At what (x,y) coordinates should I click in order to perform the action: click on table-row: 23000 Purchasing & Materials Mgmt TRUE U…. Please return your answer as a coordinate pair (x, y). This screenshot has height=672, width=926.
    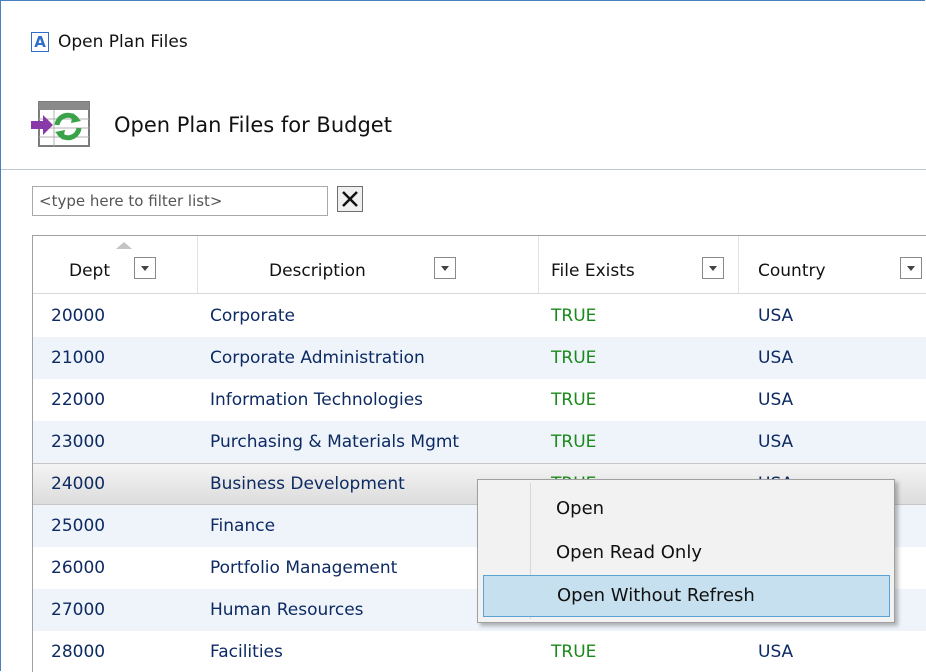
    Looking at the image, I should click on (479, 442).